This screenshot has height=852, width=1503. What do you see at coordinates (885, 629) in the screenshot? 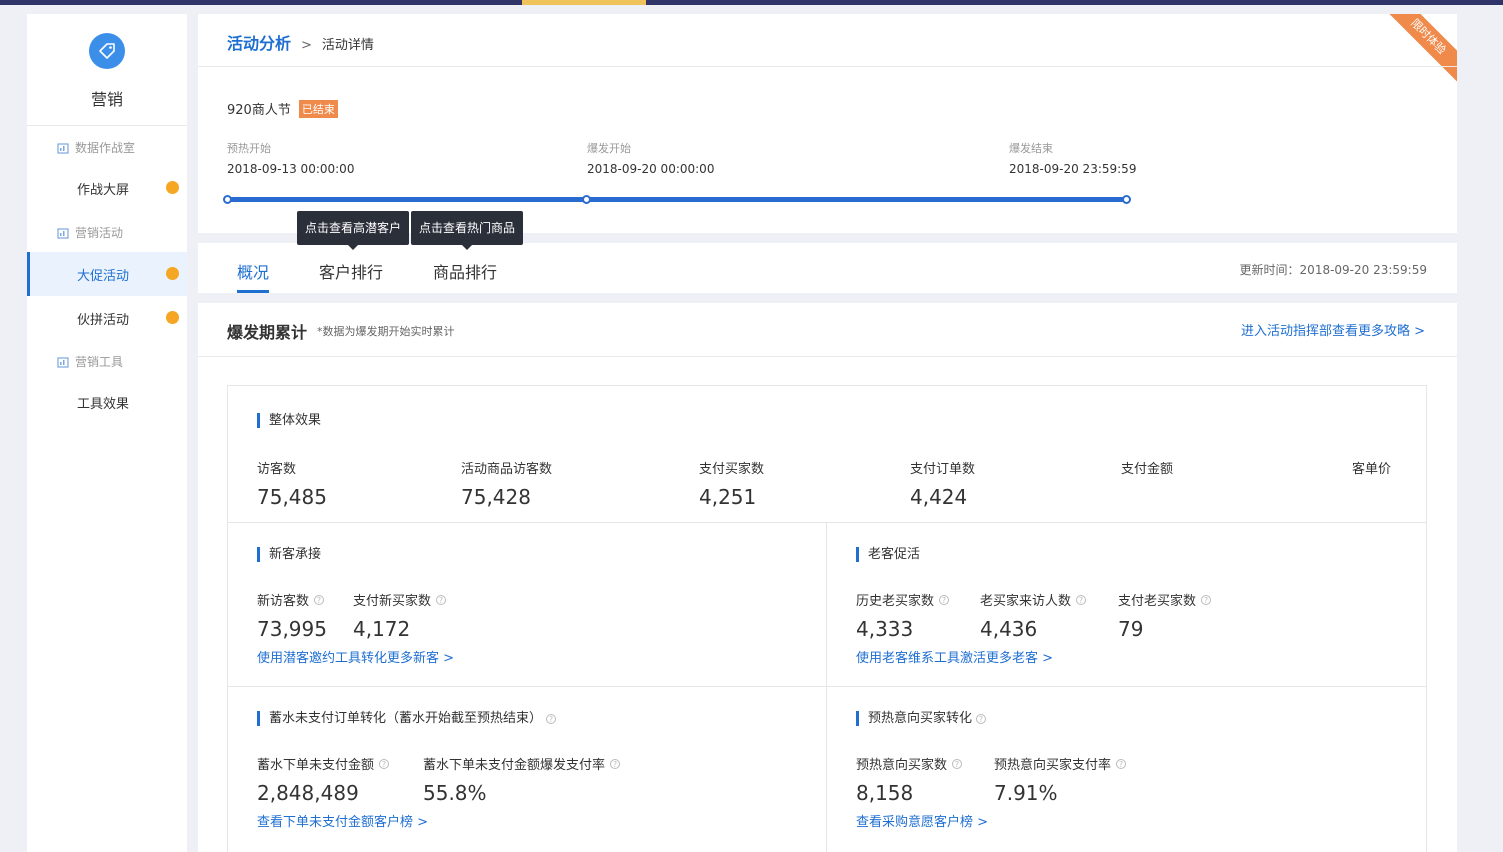
I see `metric-value: 4,333` at bounding box center [885, 629].